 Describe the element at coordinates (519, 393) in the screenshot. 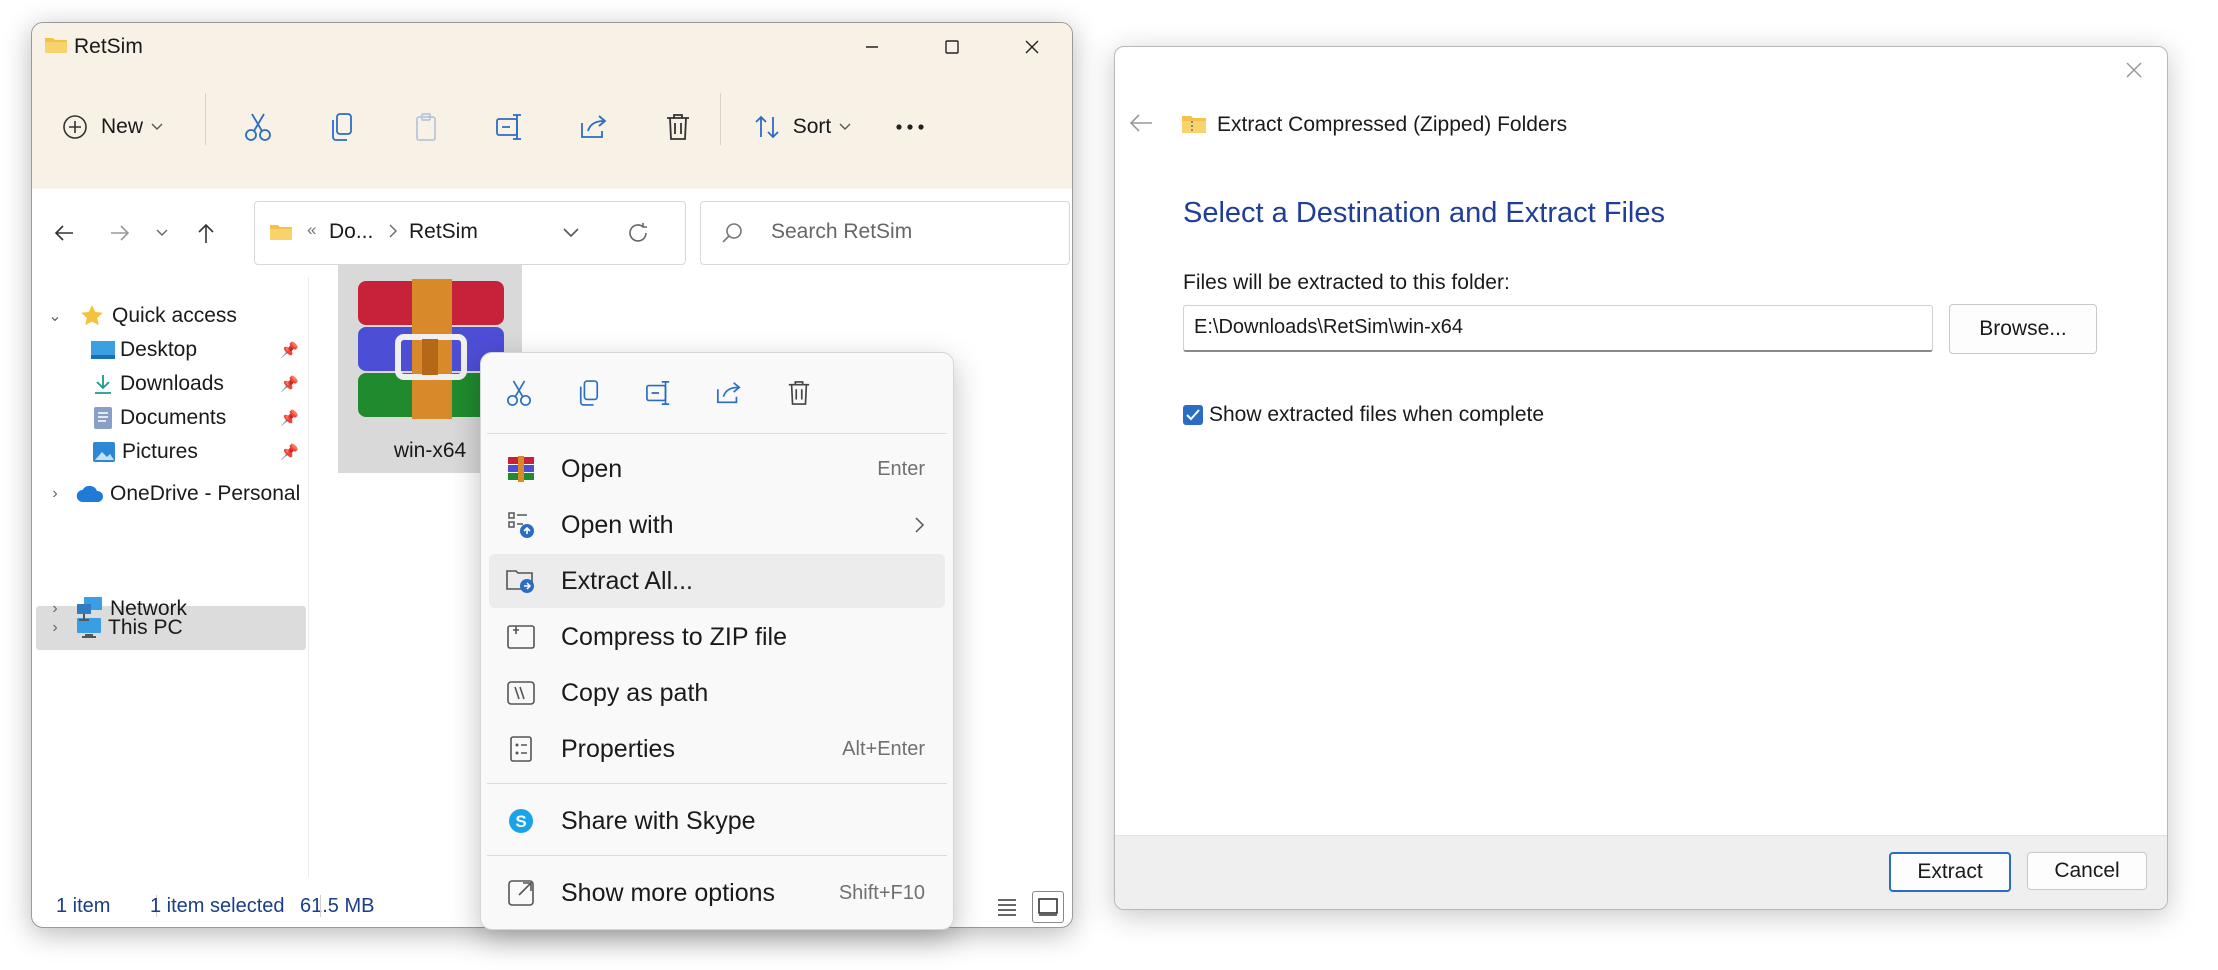

I see `context-cut-button` at that location.